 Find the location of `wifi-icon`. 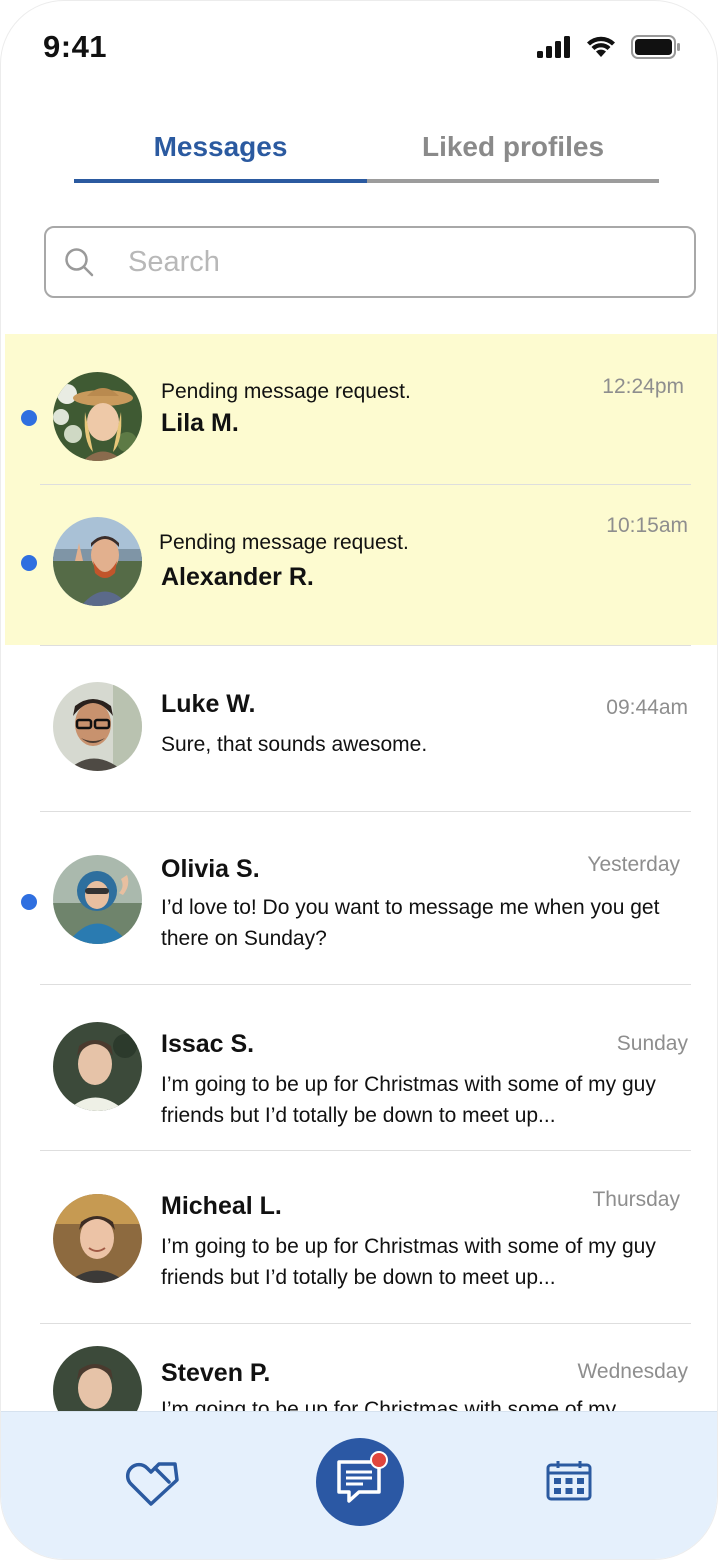

wifi-icon is located at coordinates (601, 47).